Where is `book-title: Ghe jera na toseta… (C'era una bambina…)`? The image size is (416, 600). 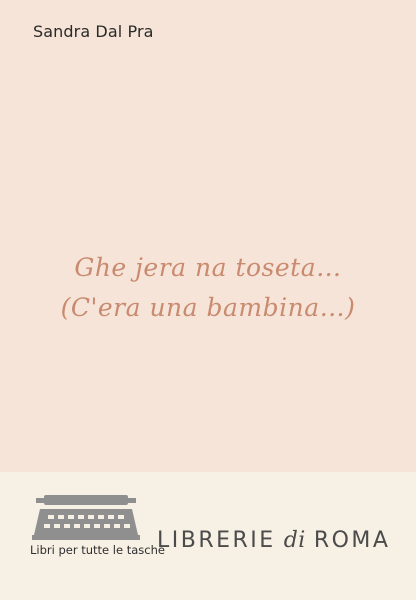 book-title: Ghe jera na toseta… (C'era una bambina…) is located at coordinates (208, 288).